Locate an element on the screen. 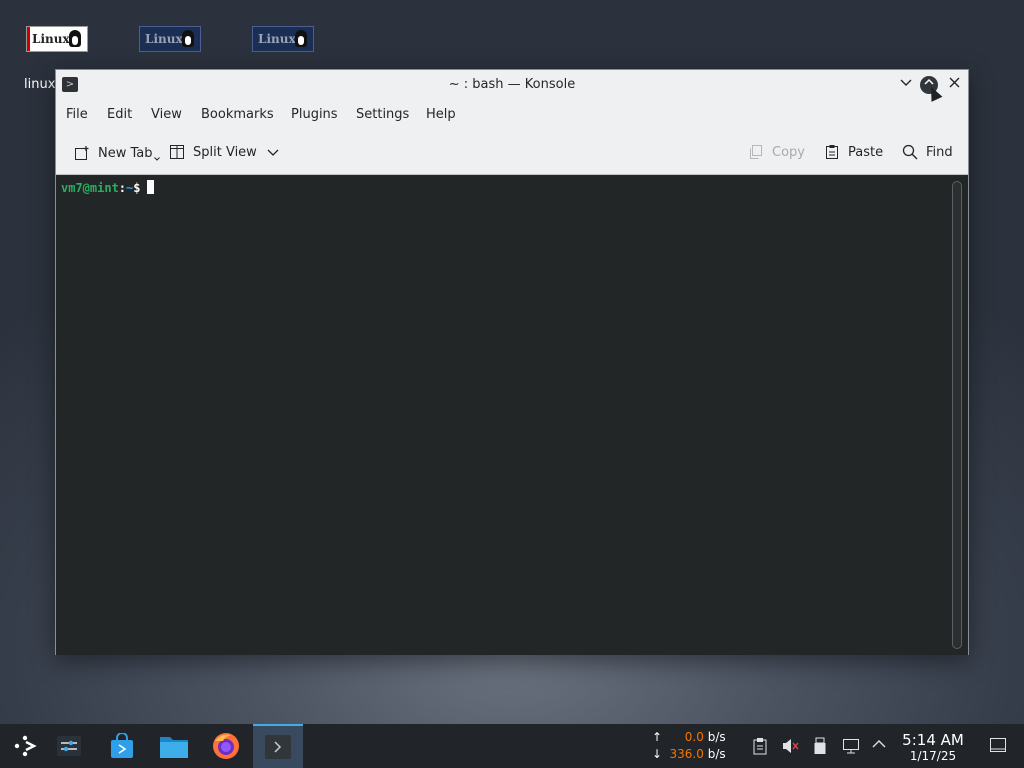 This screenshot has width=1024, height=768. clock-time: 5:14 AM is located at coordinates (933, 740).